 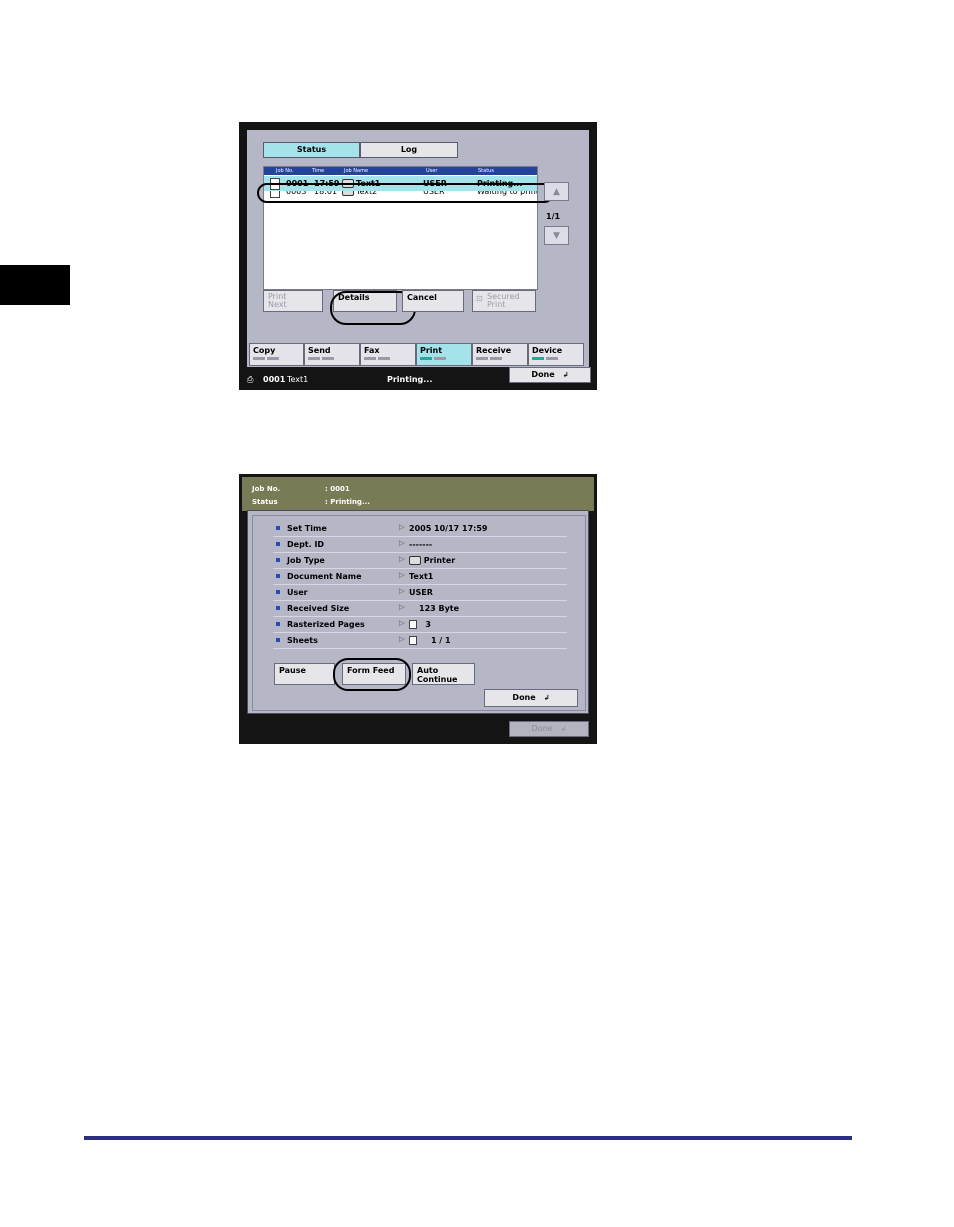 I want to click on func-copy: Copy, so click(x=276, y=354).